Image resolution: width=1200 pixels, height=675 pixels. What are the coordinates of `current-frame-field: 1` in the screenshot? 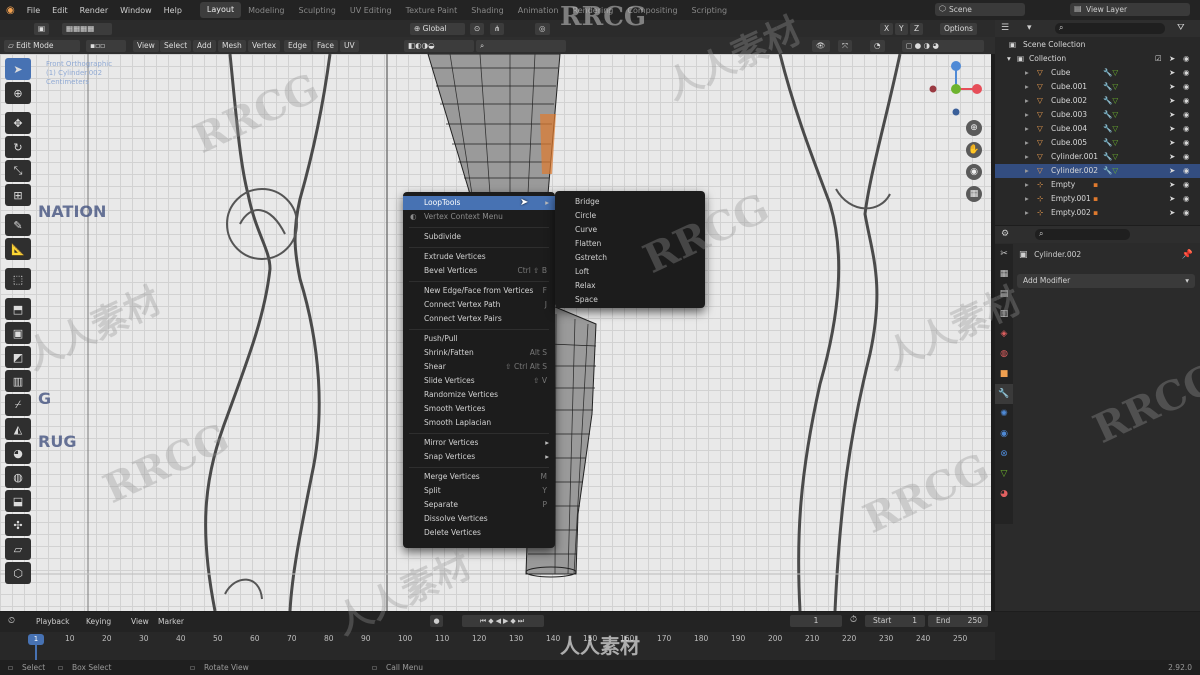 It's located at (816, 621).